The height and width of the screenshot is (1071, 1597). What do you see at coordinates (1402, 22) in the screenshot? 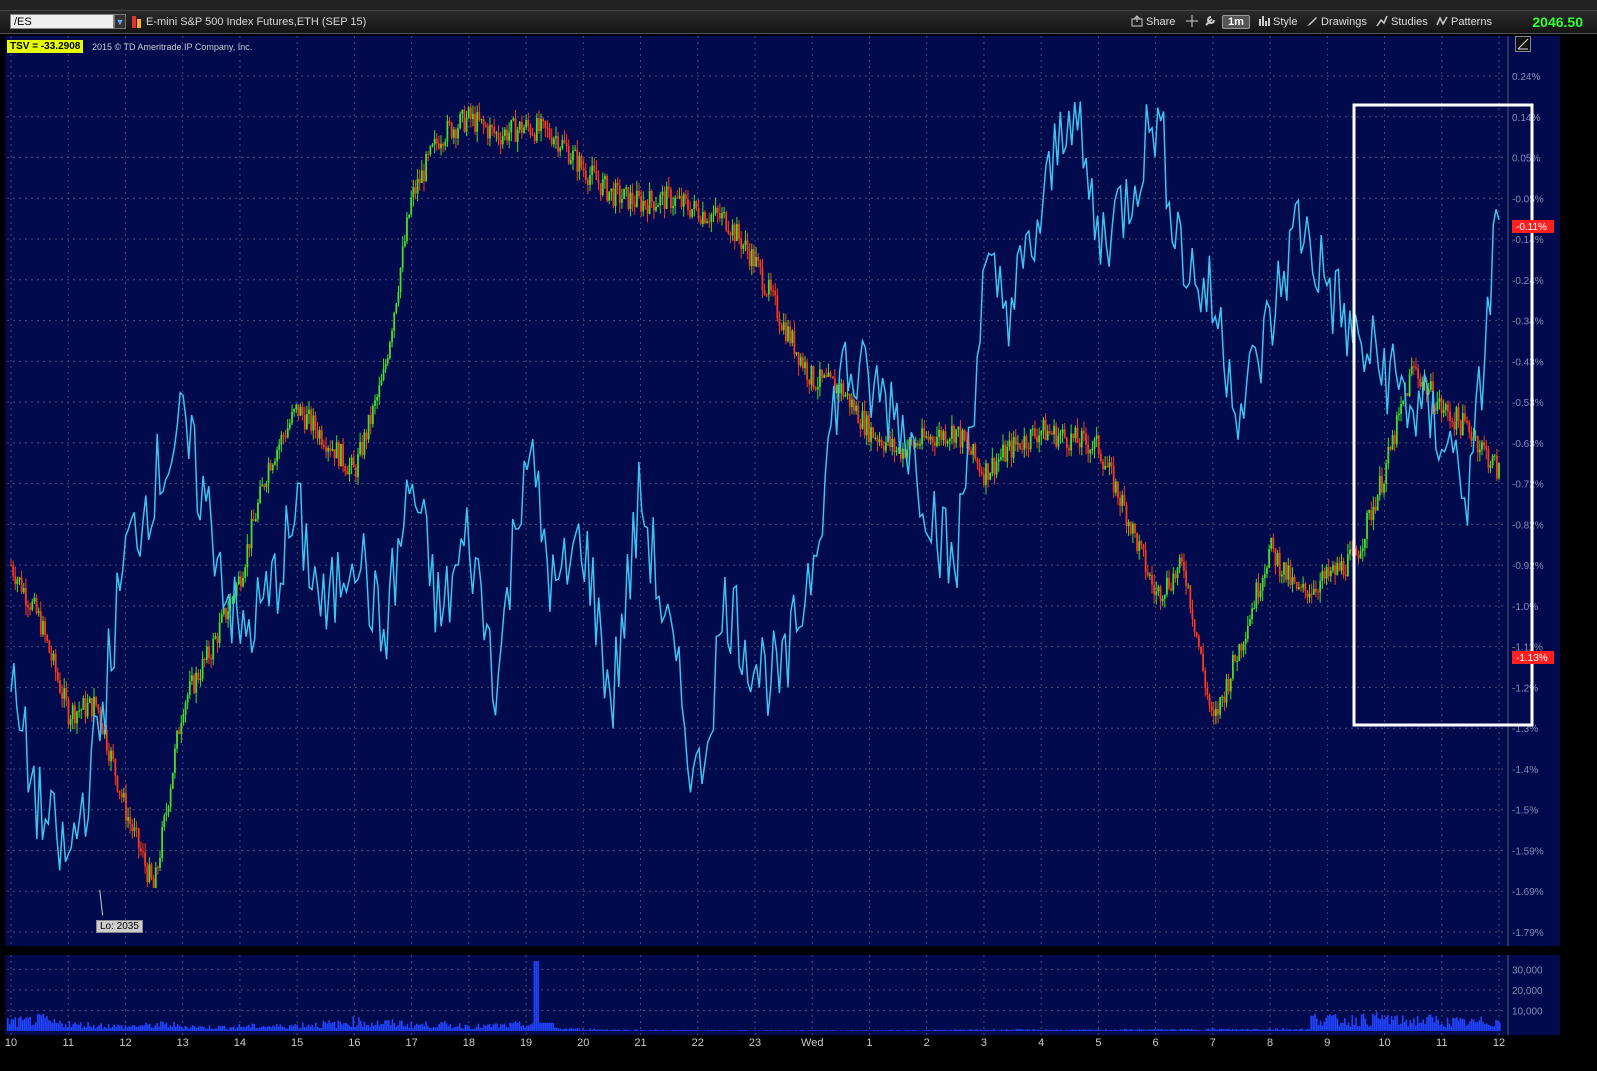
I see `studies-button: Studies` at bounding box center [1402, 22].